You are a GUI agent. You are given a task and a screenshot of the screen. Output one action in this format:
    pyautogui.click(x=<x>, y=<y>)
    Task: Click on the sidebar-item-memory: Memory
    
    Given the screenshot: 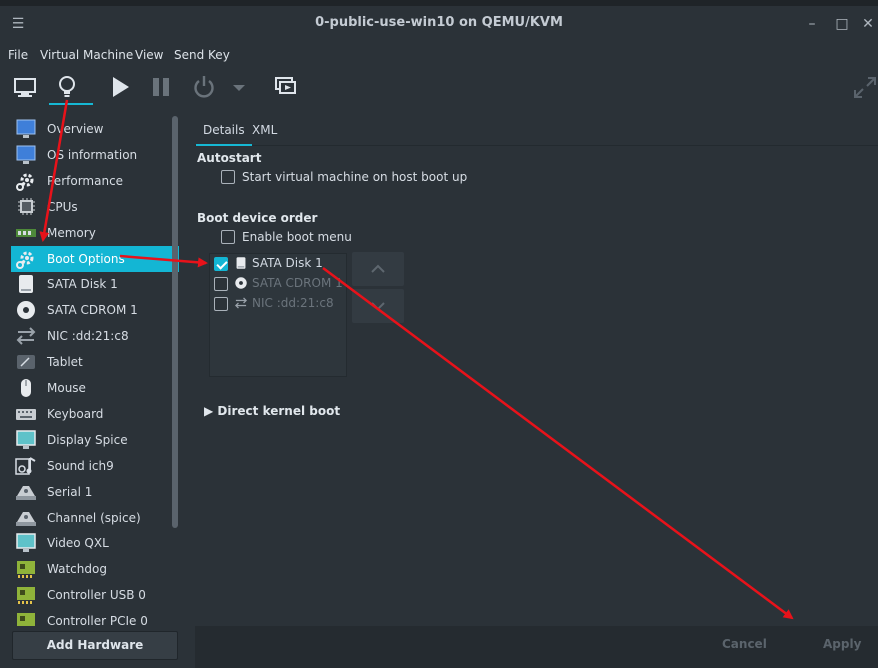 What is the action you would take?
    pyautogui.click(x=95, y=233)
    